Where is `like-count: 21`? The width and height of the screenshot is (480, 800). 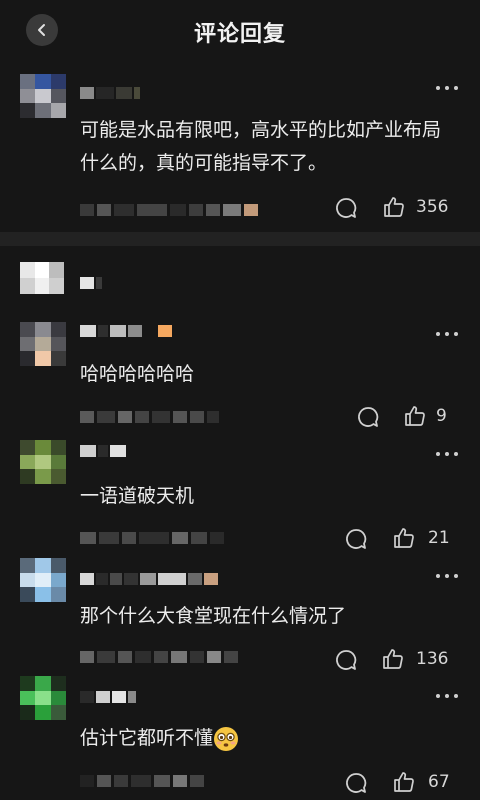 like-count: 21 is located at coordinates (439, 538).